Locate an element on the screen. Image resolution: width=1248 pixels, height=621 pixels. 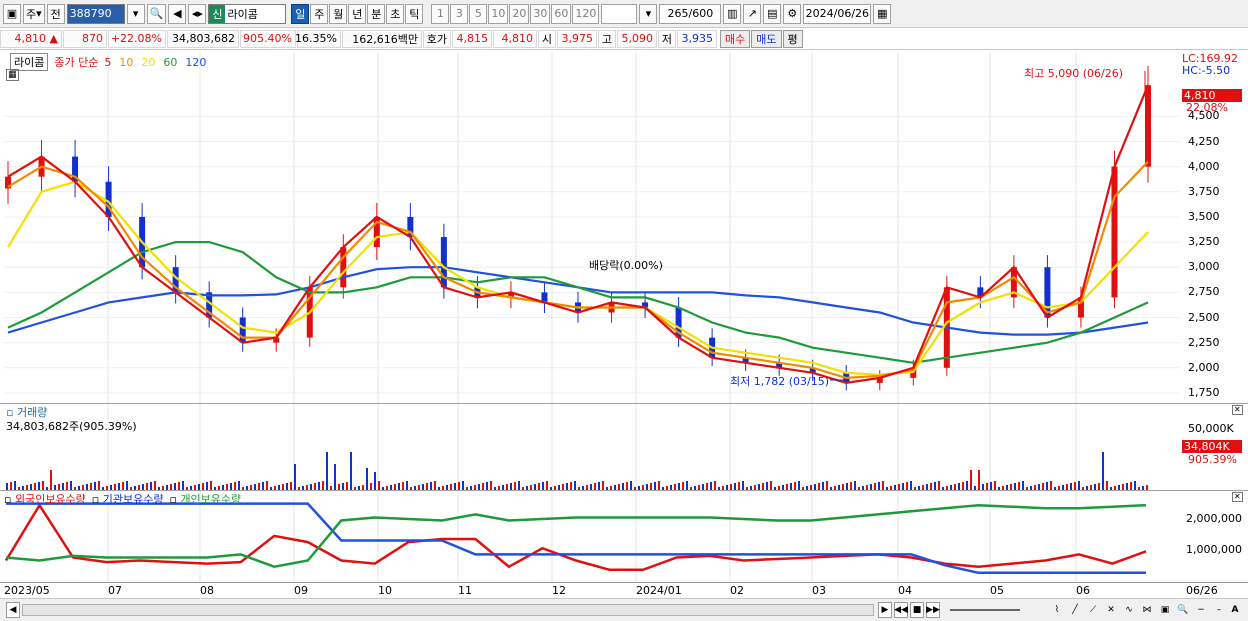
stop-icon: ■ is located at coordinates (917, 610).